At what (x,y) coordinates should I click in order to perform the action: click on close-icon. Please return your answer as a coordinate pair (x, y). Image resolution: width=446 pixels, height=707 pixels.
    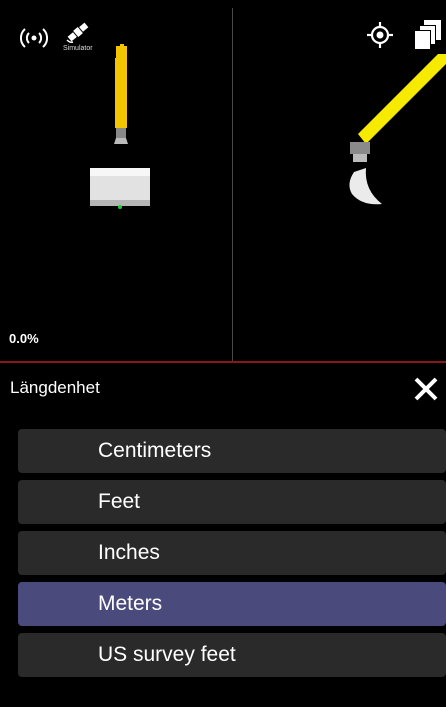
    Looking at the image, I should click on (426, 389).